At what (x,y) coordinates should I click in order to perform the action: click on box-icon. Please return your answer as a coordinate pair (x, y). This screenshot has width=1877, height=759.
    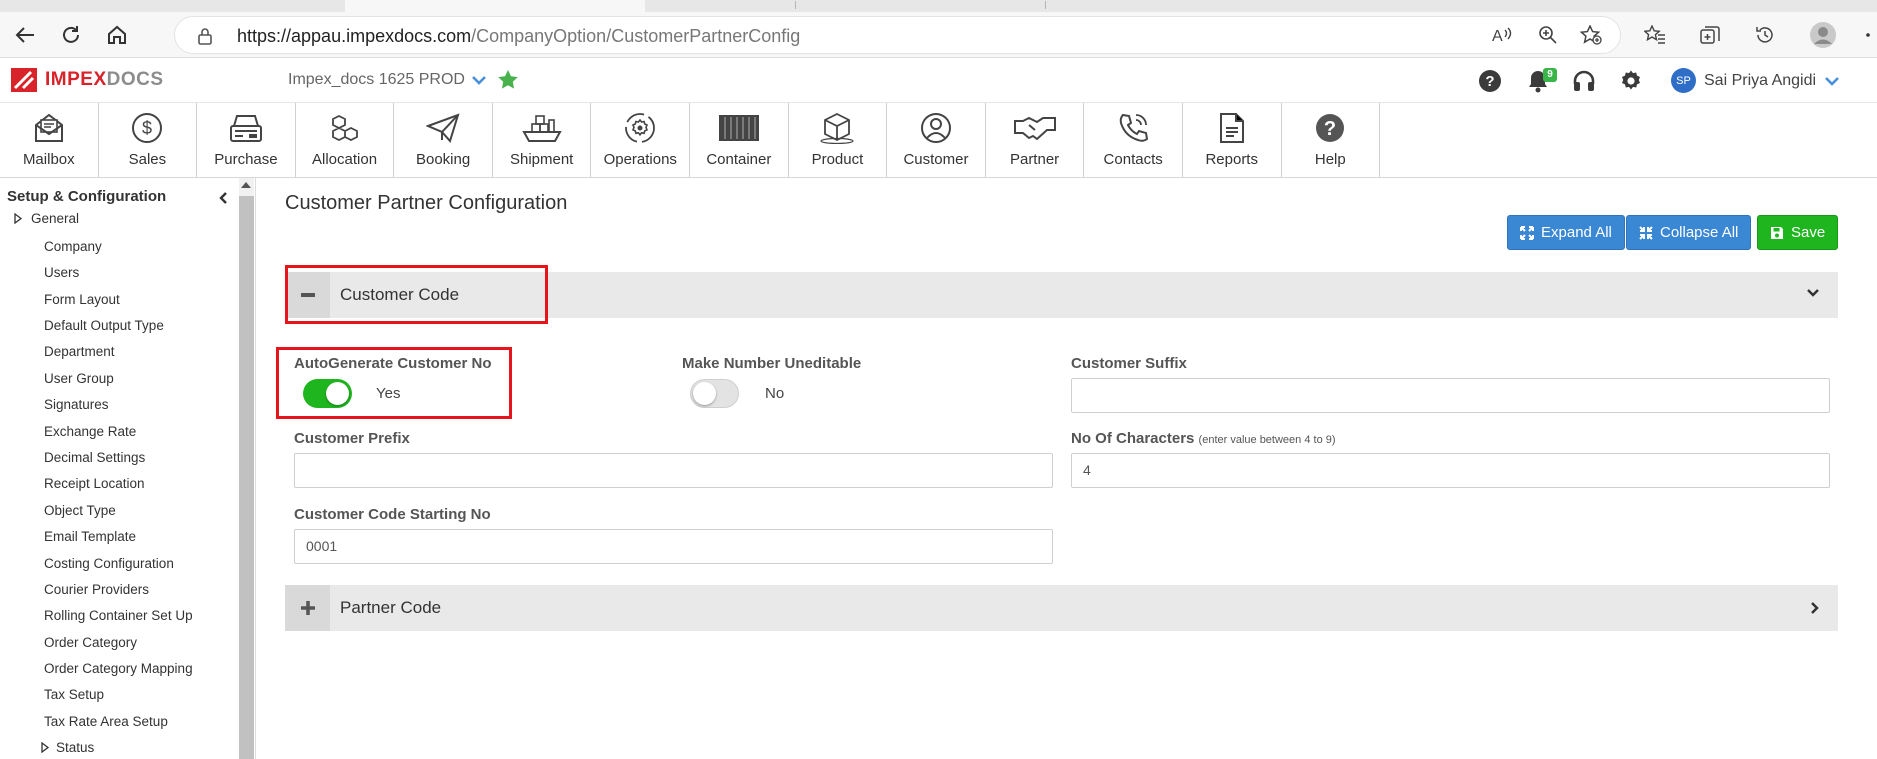
    Looking at the image, I should click on (837, 128).